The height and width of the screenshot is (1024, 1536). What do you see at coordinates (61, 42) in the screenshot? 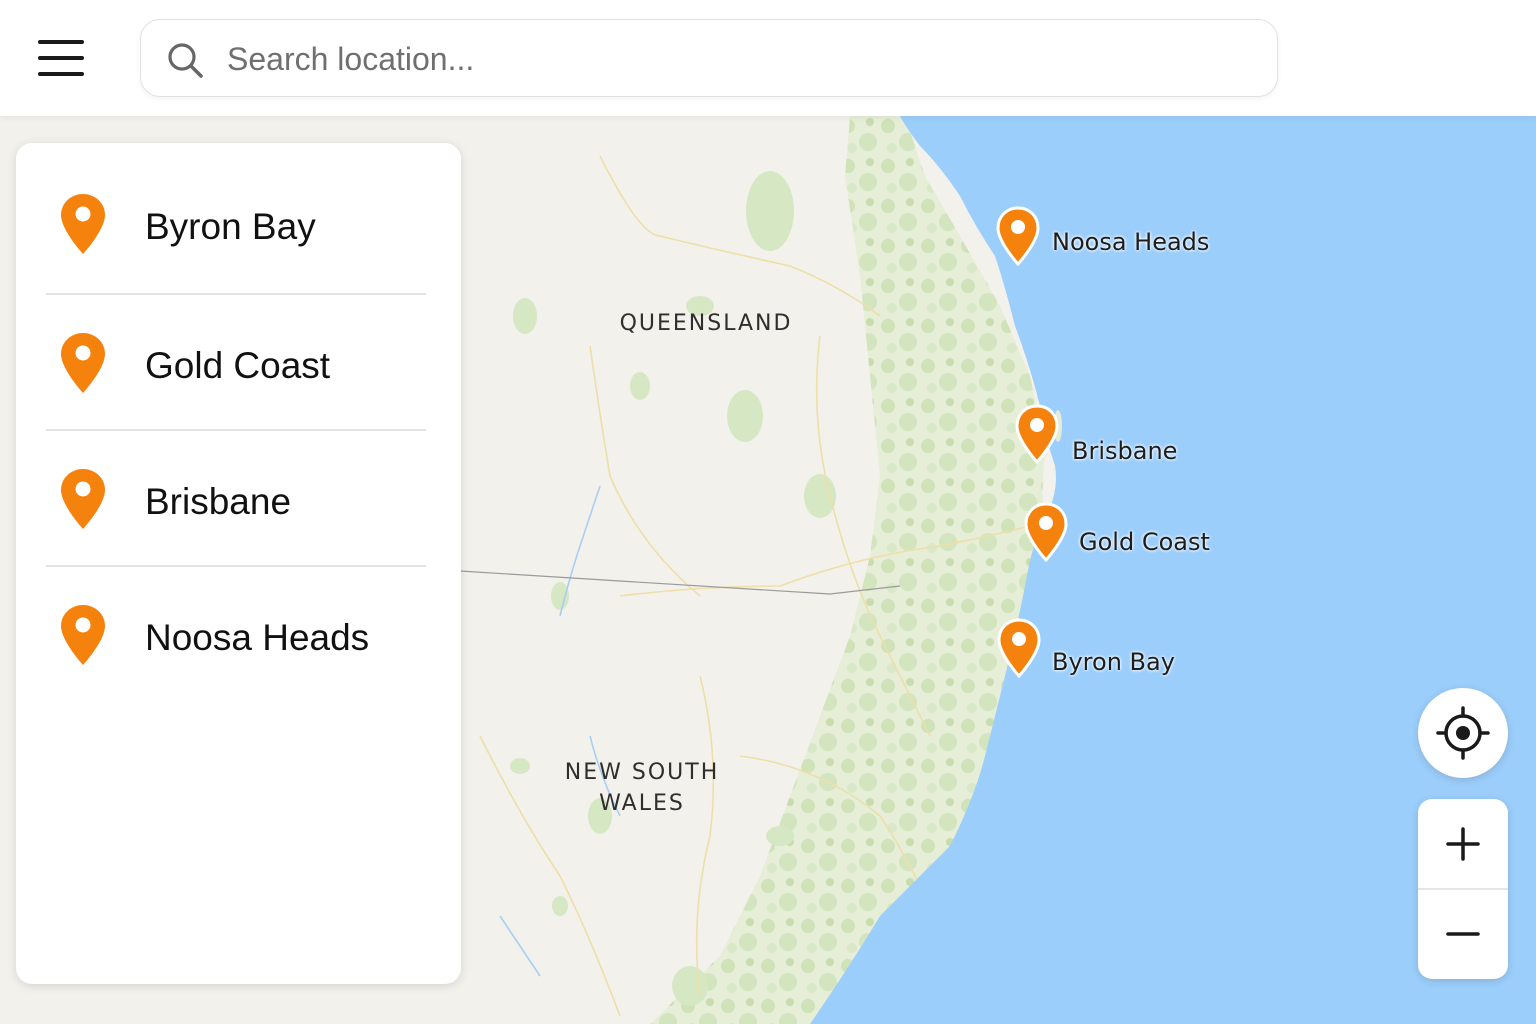
I see `hamburger-icon` at bounding box center [61, 42].